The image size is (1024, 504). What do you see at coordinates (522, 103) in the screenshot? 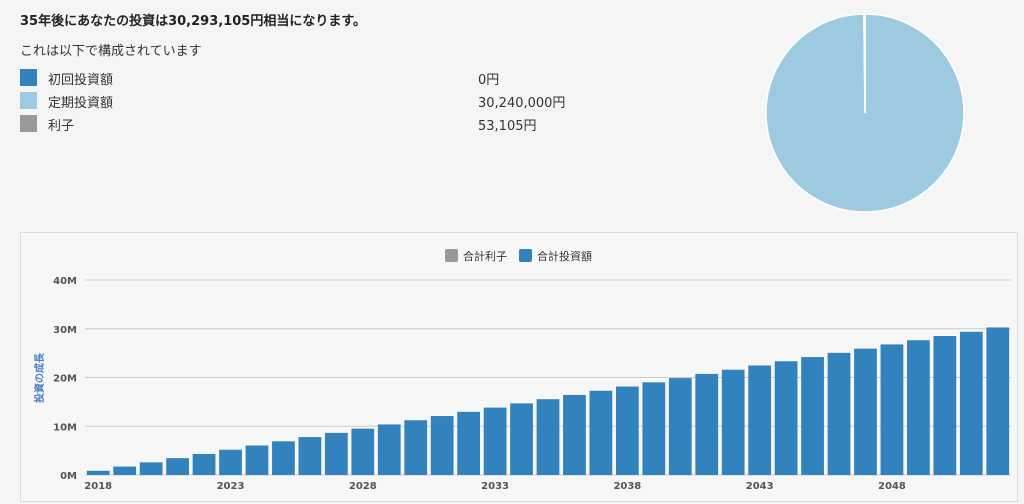
I see `breakdown-value: 30,240,000円` at bounding box center [522, 103].